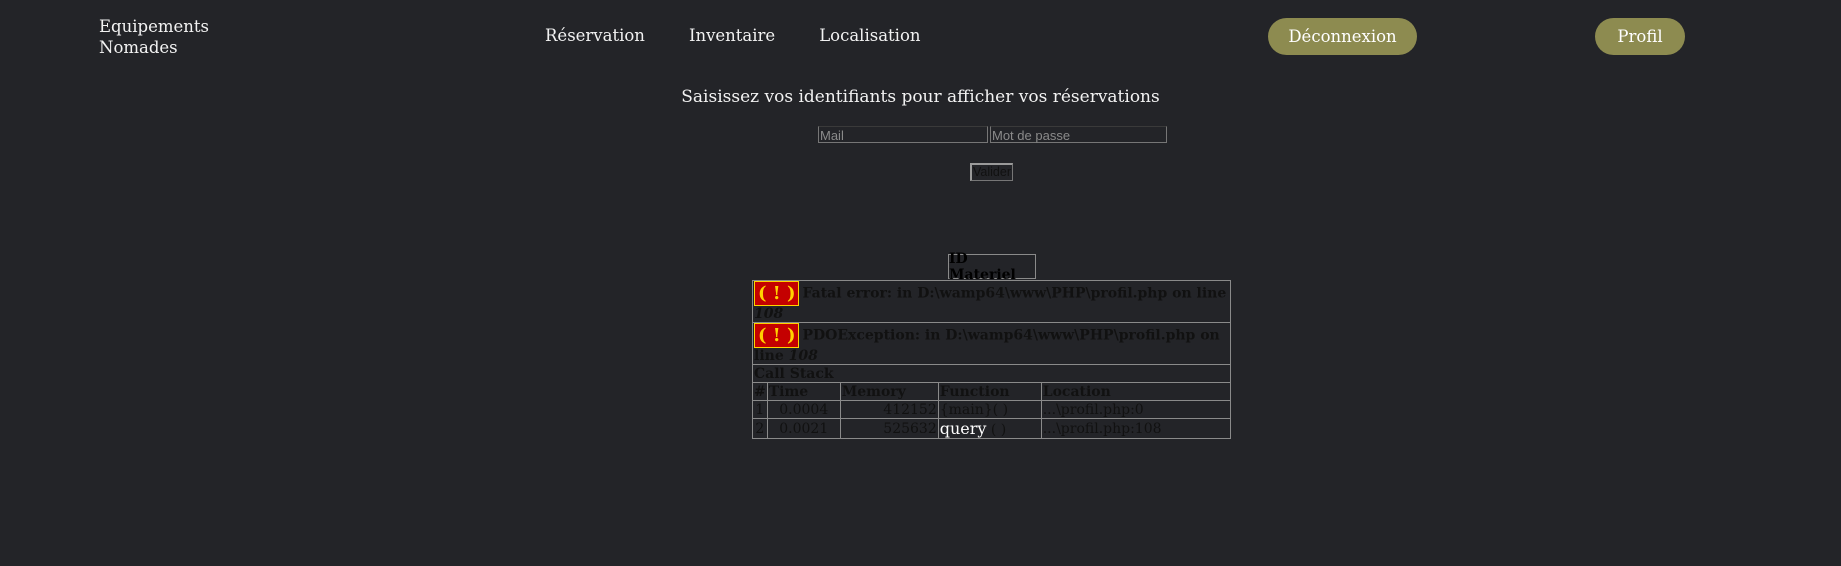 This screenshot has height=566, width=1841. What do you see at coordinates (1136, 391) in the screenshot?
I see `col-location: Location` at bounding box center [1136, 391].